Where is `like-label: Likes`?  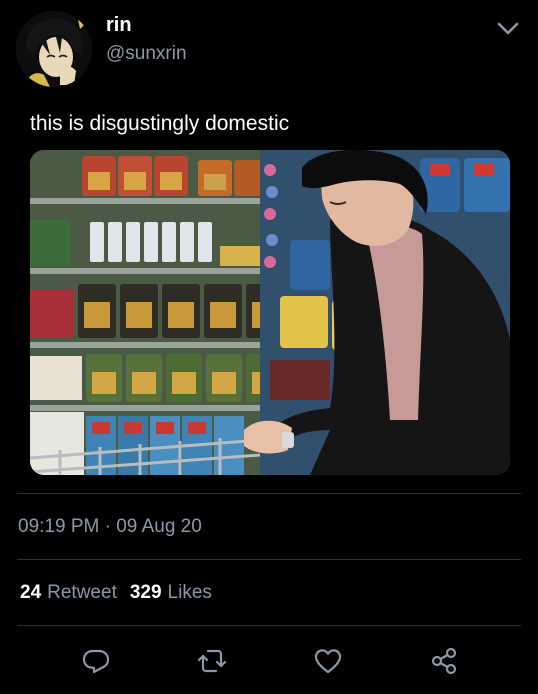 like-label: Likes is located at coordinates (190, 592).